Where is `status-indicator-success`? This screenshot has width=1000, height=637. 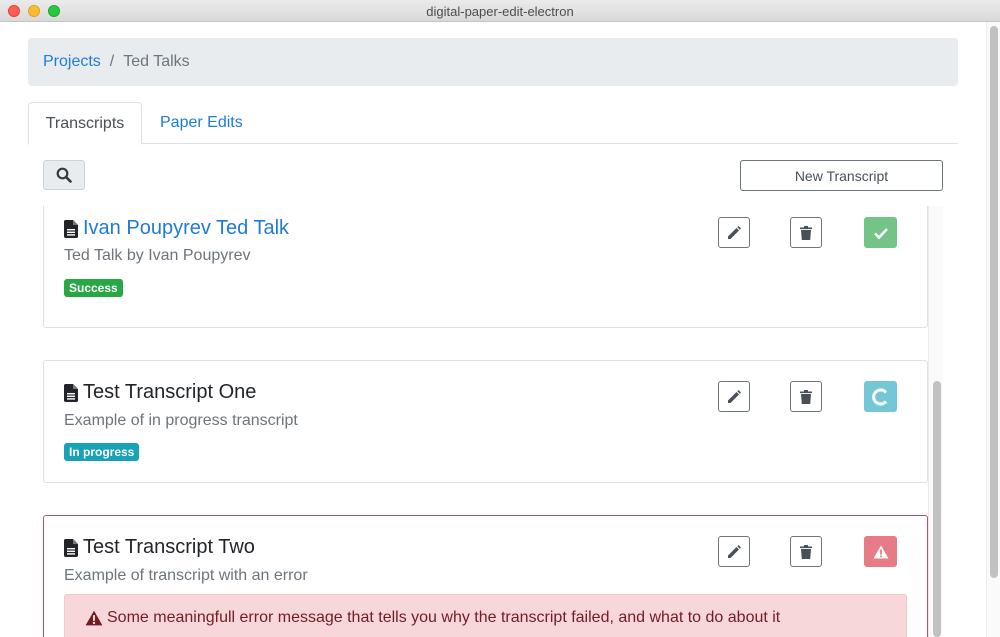 status-indicator-success is located at coordinates (880, 232).